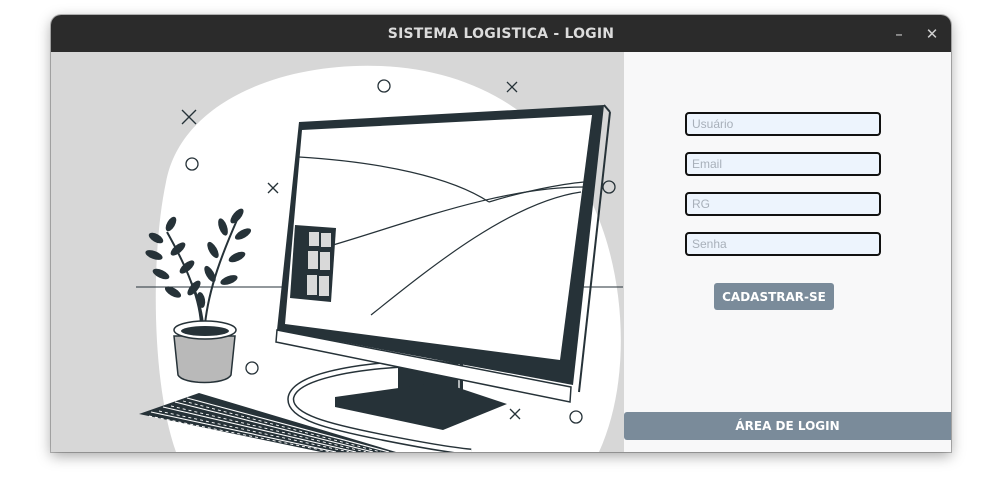 Image resolution: width=1000 pixels, height=477 pixels. What do you see at coordinates (609, 187) in the screenshot?
I see `circle-icon` at bounding box center [609, 187].